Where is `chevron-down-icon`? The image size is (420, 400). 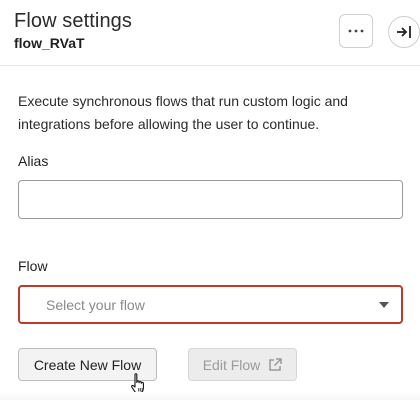 chevron-down-icon is located at coordinates (384, 305).